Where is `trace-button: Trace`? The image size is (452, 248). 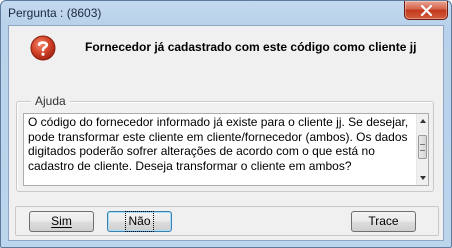 trace-button: Trace is located at coordinates (383, 221).